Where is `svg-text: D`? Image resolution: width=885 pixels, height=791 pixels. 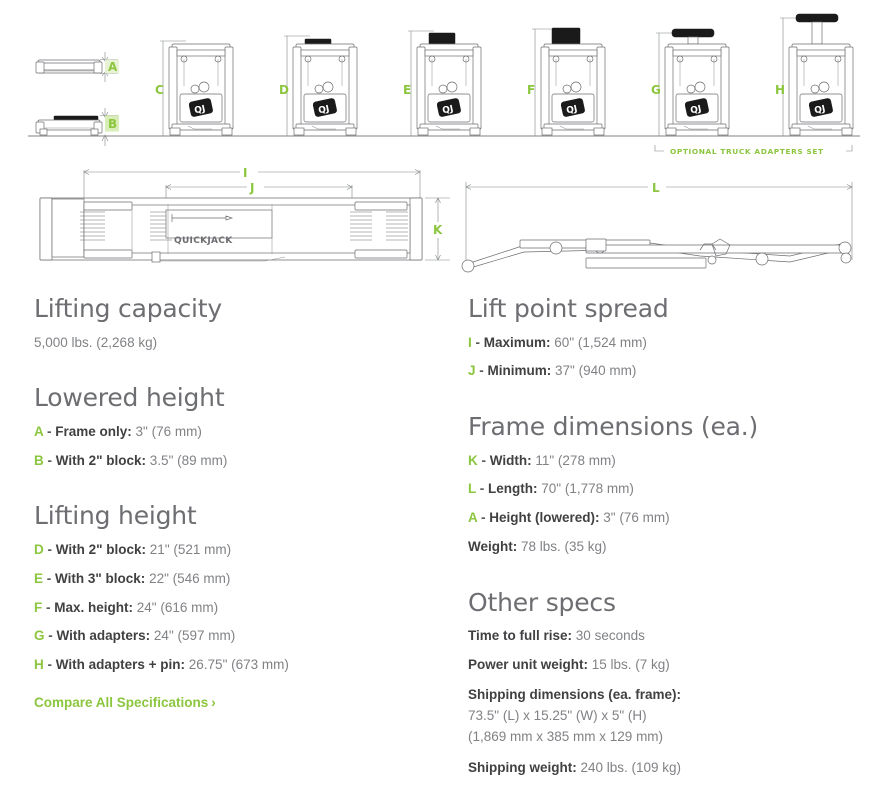
svg-text: D is located at coordinates (284, 90).